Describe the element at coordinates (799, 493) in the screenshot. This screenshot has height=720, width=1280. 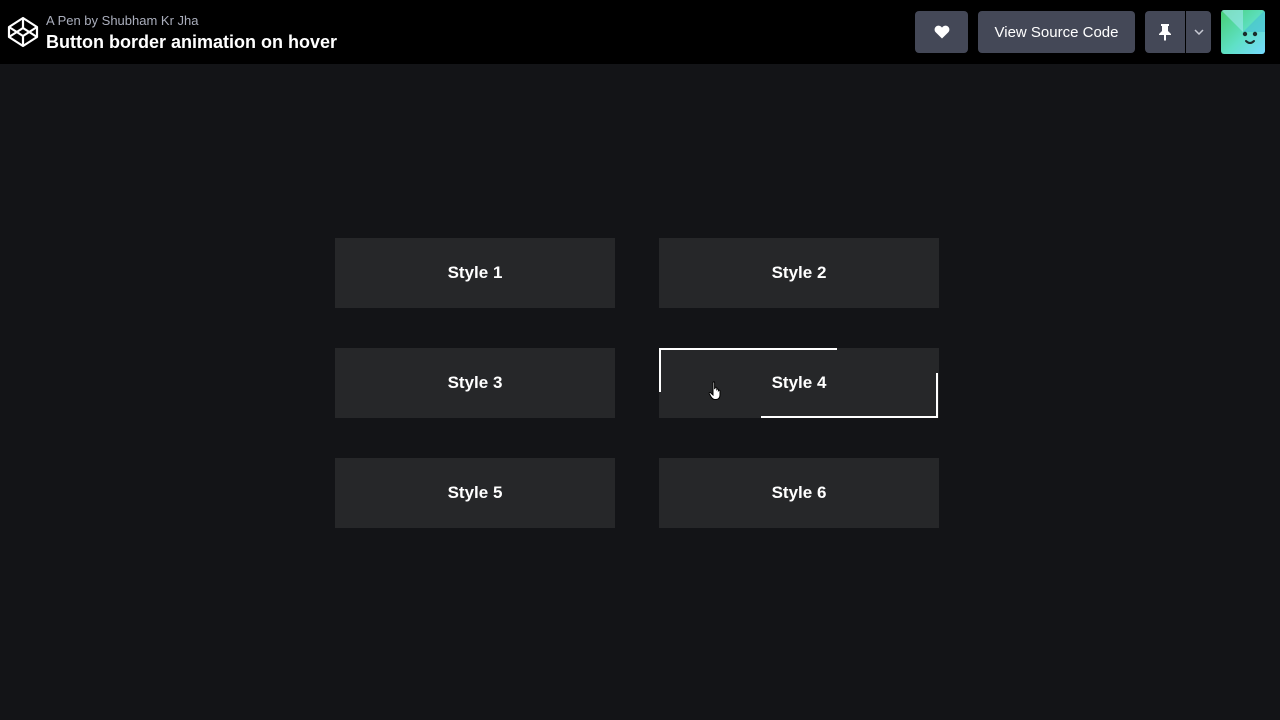
I see `style-6-button: Style 6` at that location.